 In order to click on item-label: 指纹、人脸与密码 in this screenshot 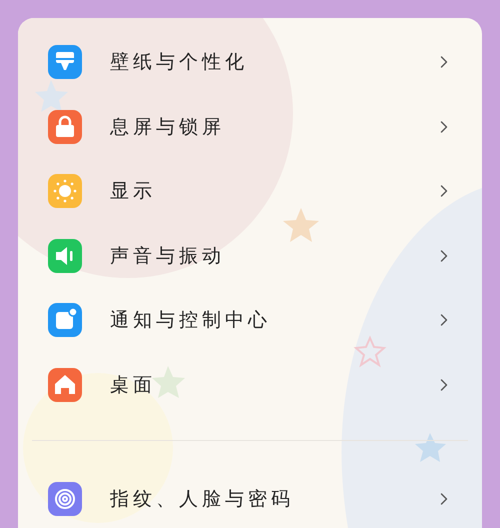, I will do `click(202, 499)`.